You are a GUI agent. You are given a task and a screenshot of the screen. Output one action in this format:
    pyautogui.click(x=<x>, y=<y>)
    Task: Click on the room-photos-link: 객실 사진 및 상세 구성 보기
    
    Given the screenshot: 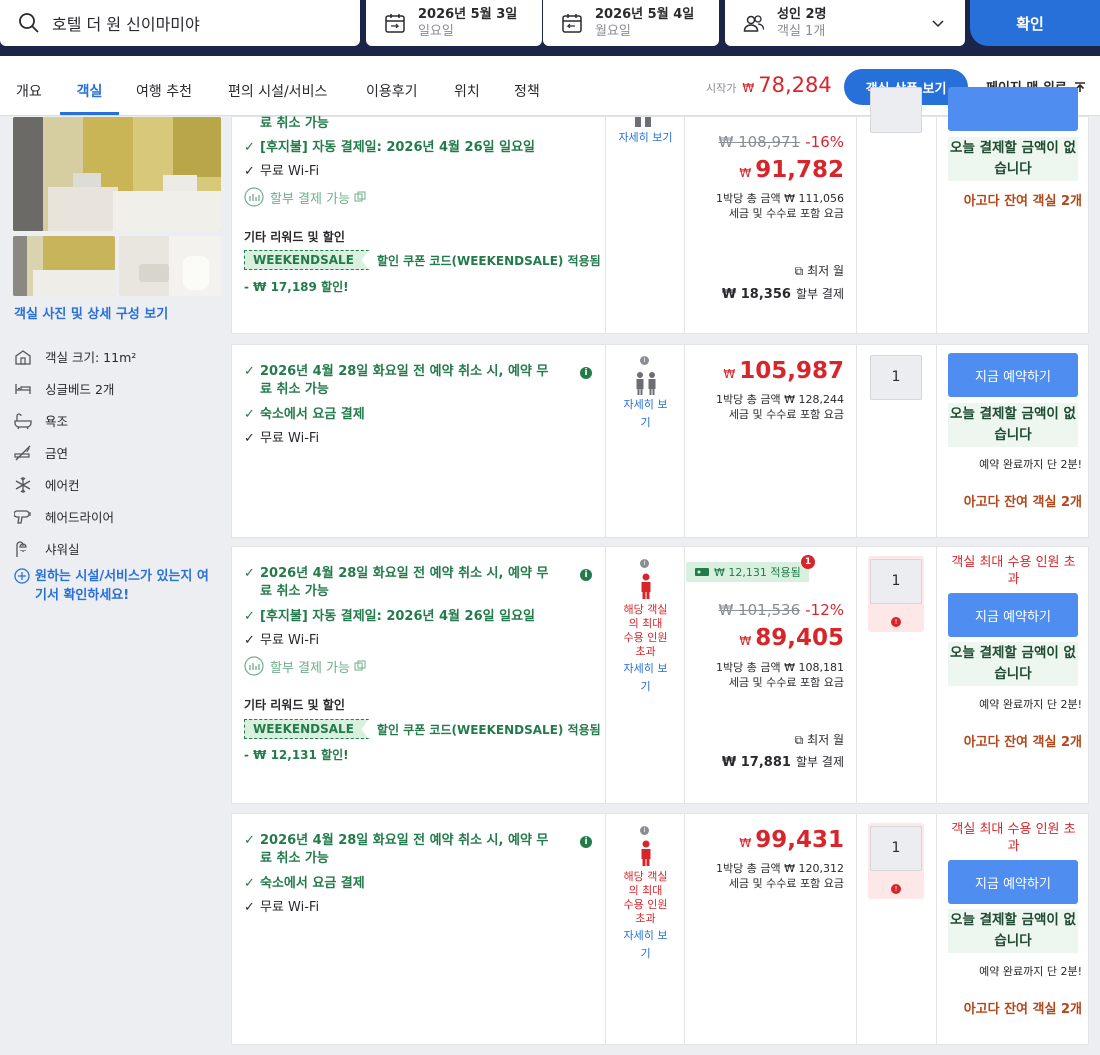 What is the action you would take?
    pyautogui.click(x=91, y=312)
    